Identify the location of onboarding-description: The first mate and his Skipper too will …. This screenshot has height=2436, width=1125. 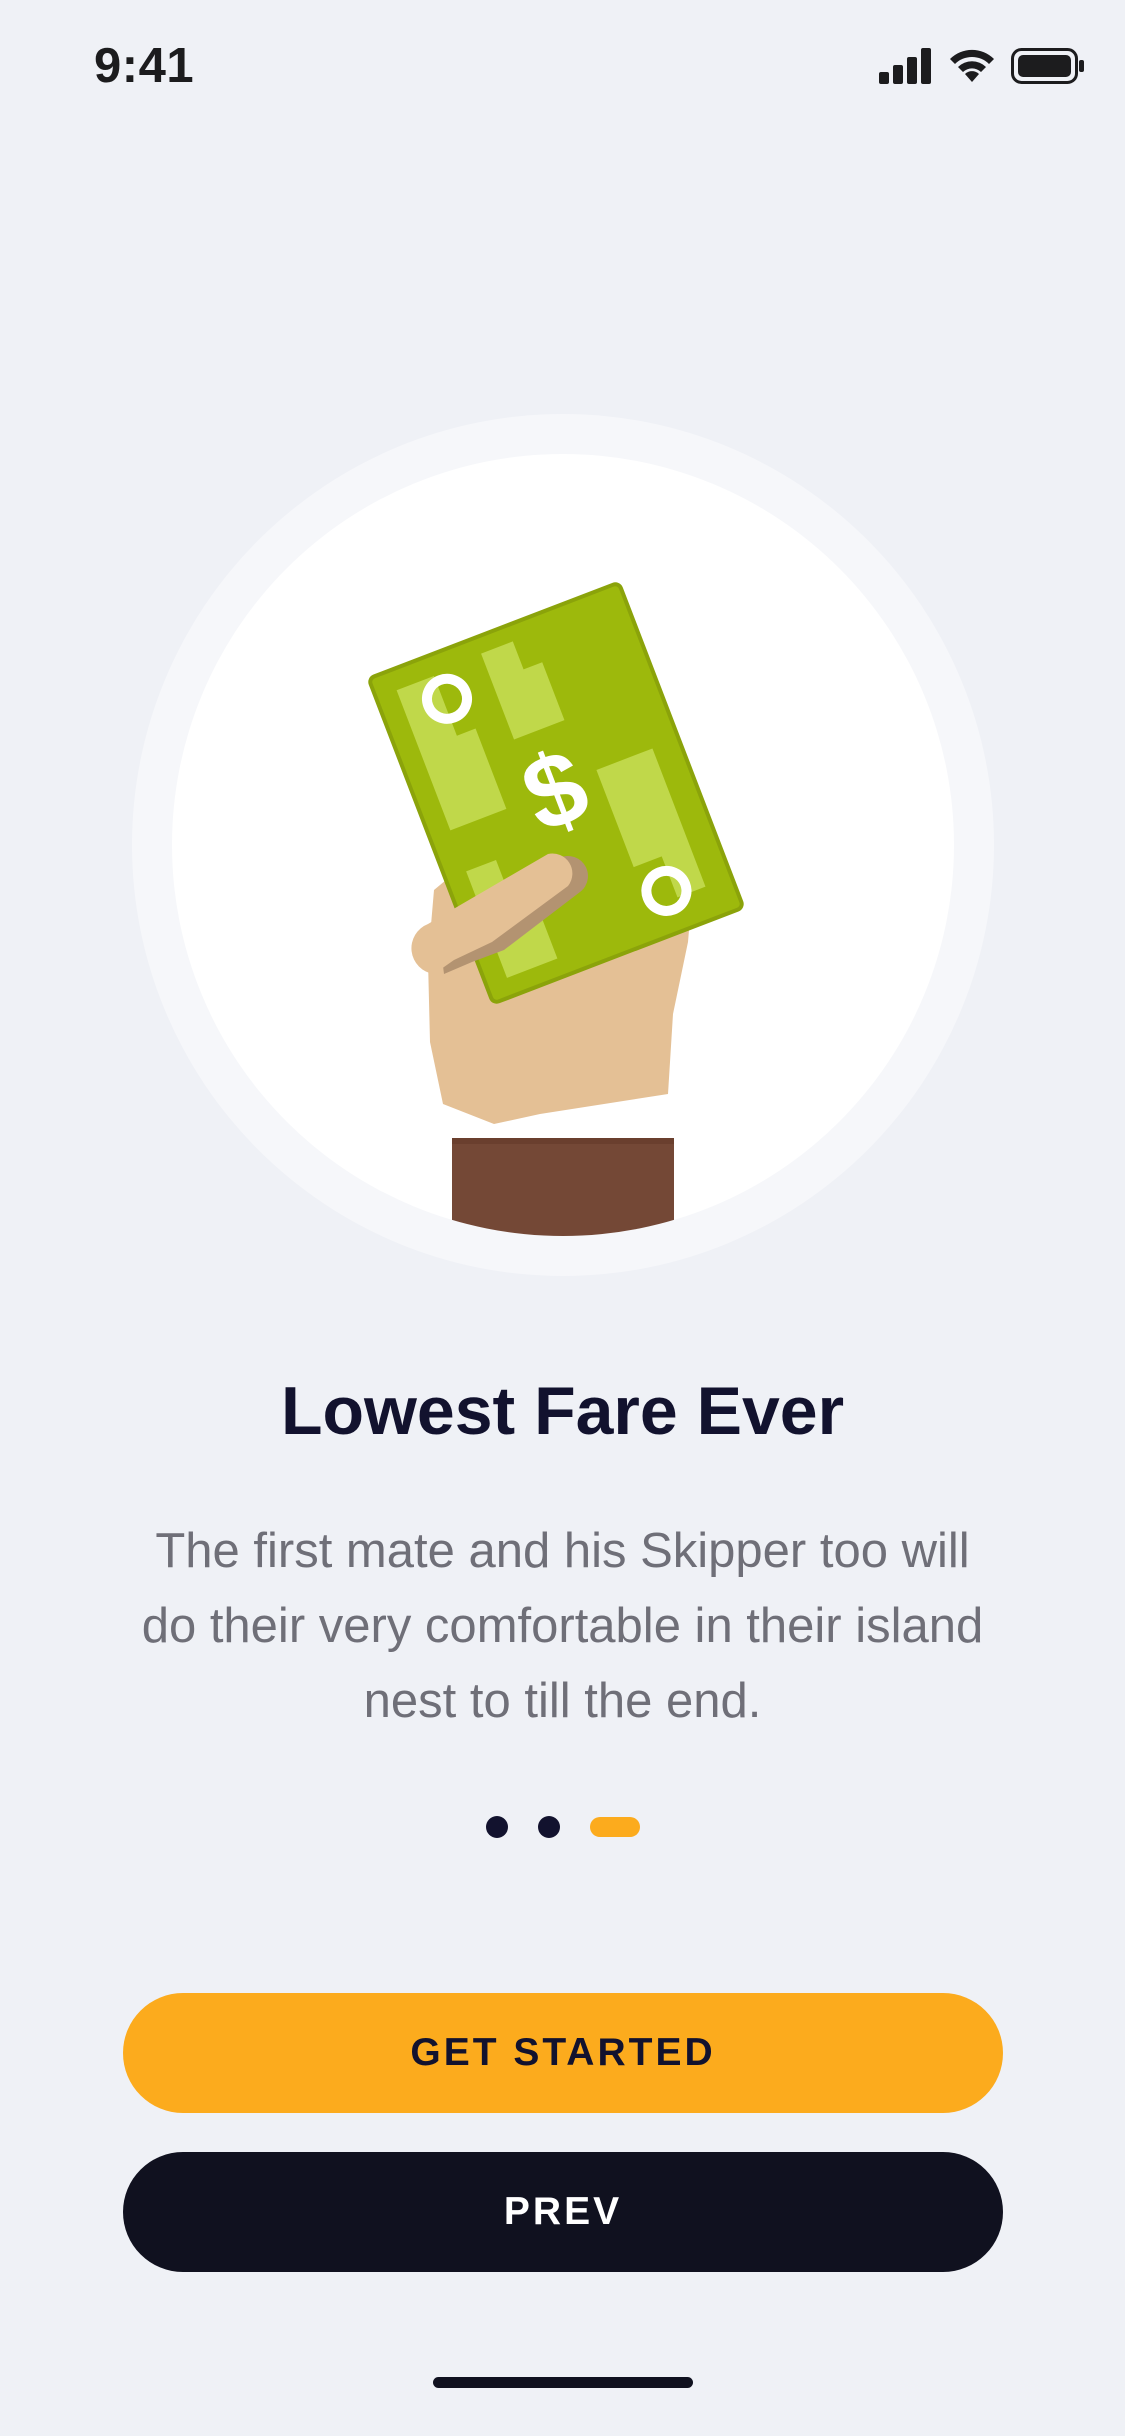
(562, 1626).